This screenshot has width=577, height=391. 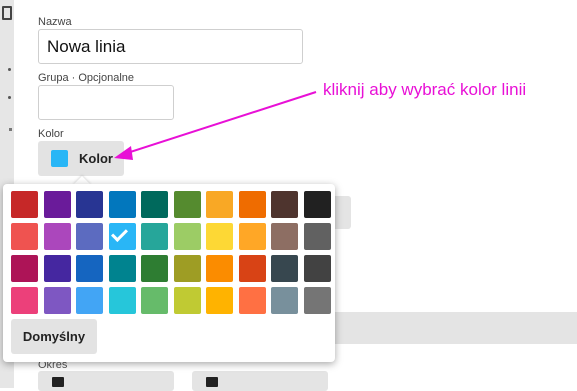 I want to click on check-icon, so click(x=119, y=233).